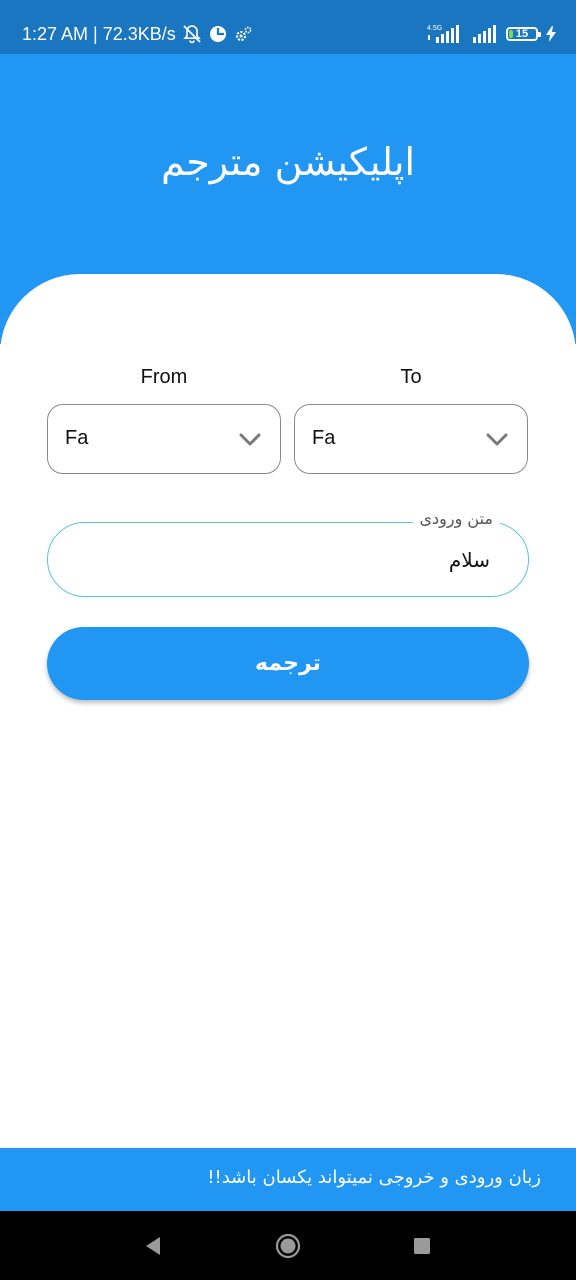 The width and height of the screenshot is (576, 1280). What do you see at coordinates (324, 438) in the screenshot?
I see `to-language-value: Fa` at bounding box center [324, 438].